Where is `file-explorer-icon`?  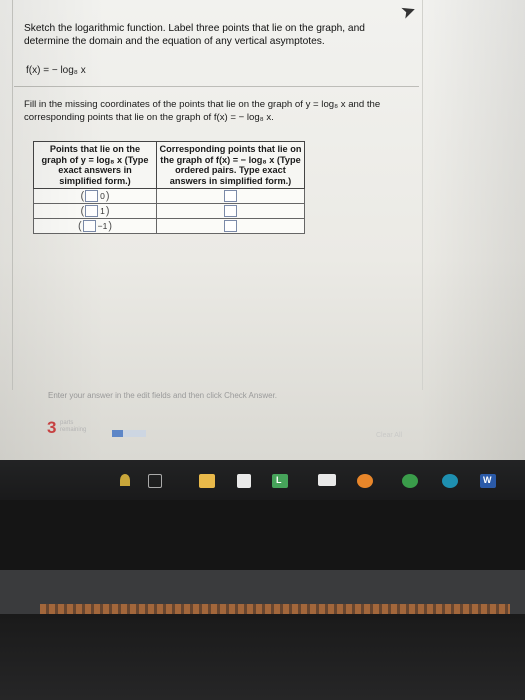 file-explorer-icon is located at coordinates (207, 481).